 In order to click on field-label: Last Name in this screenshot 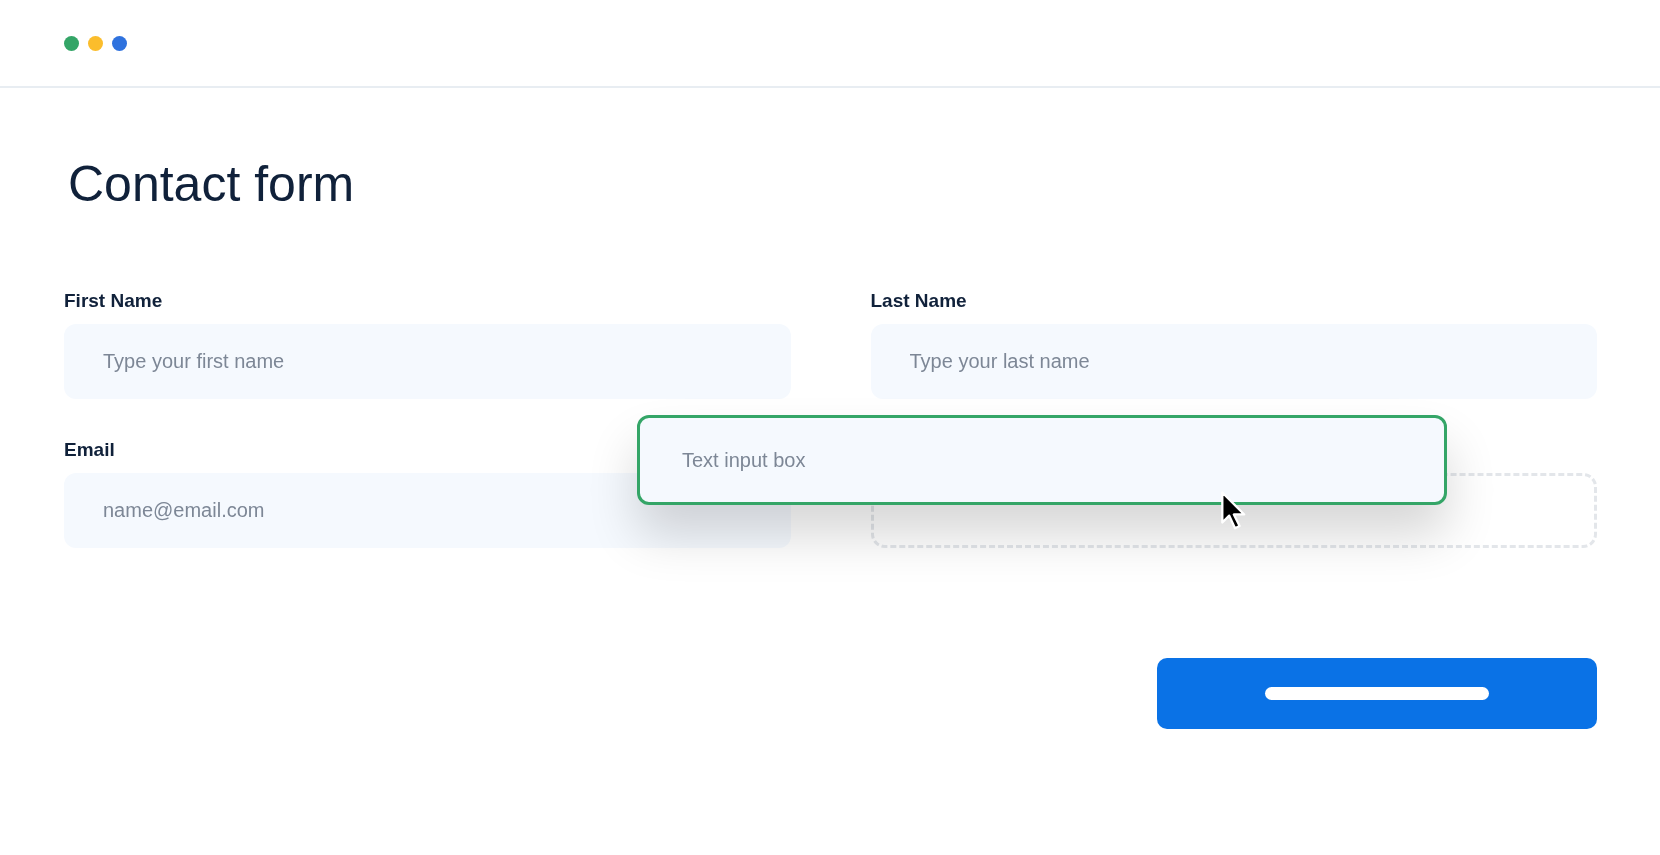, I will do `click(918, 301)`.